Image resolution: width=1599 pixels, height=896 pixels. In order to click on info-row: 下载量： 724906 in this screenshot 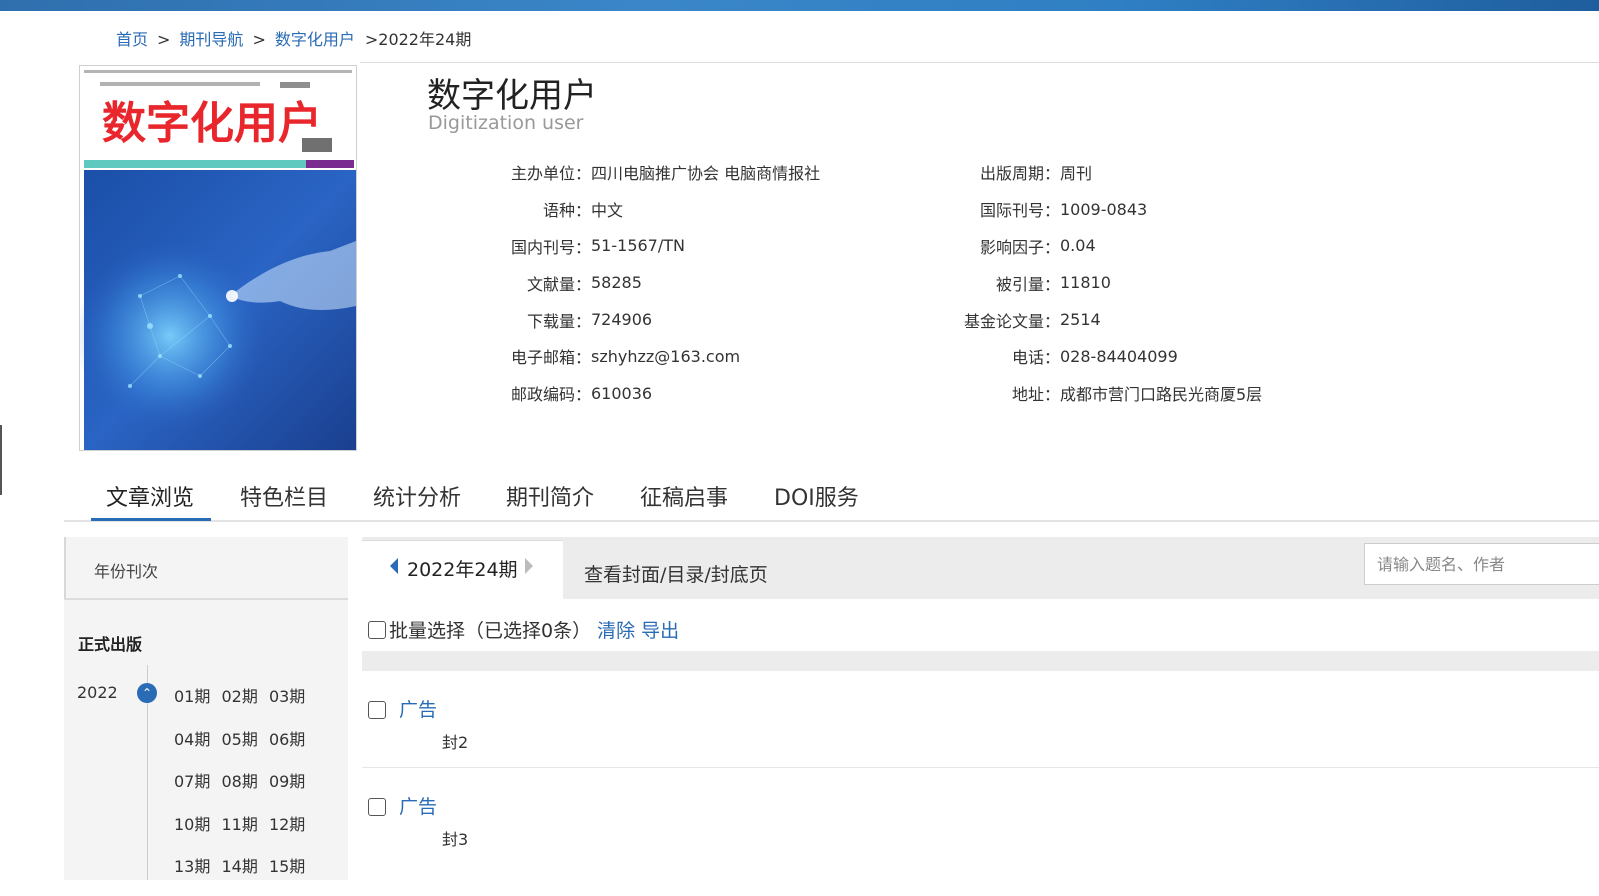, I will do `click(650, 319)`.